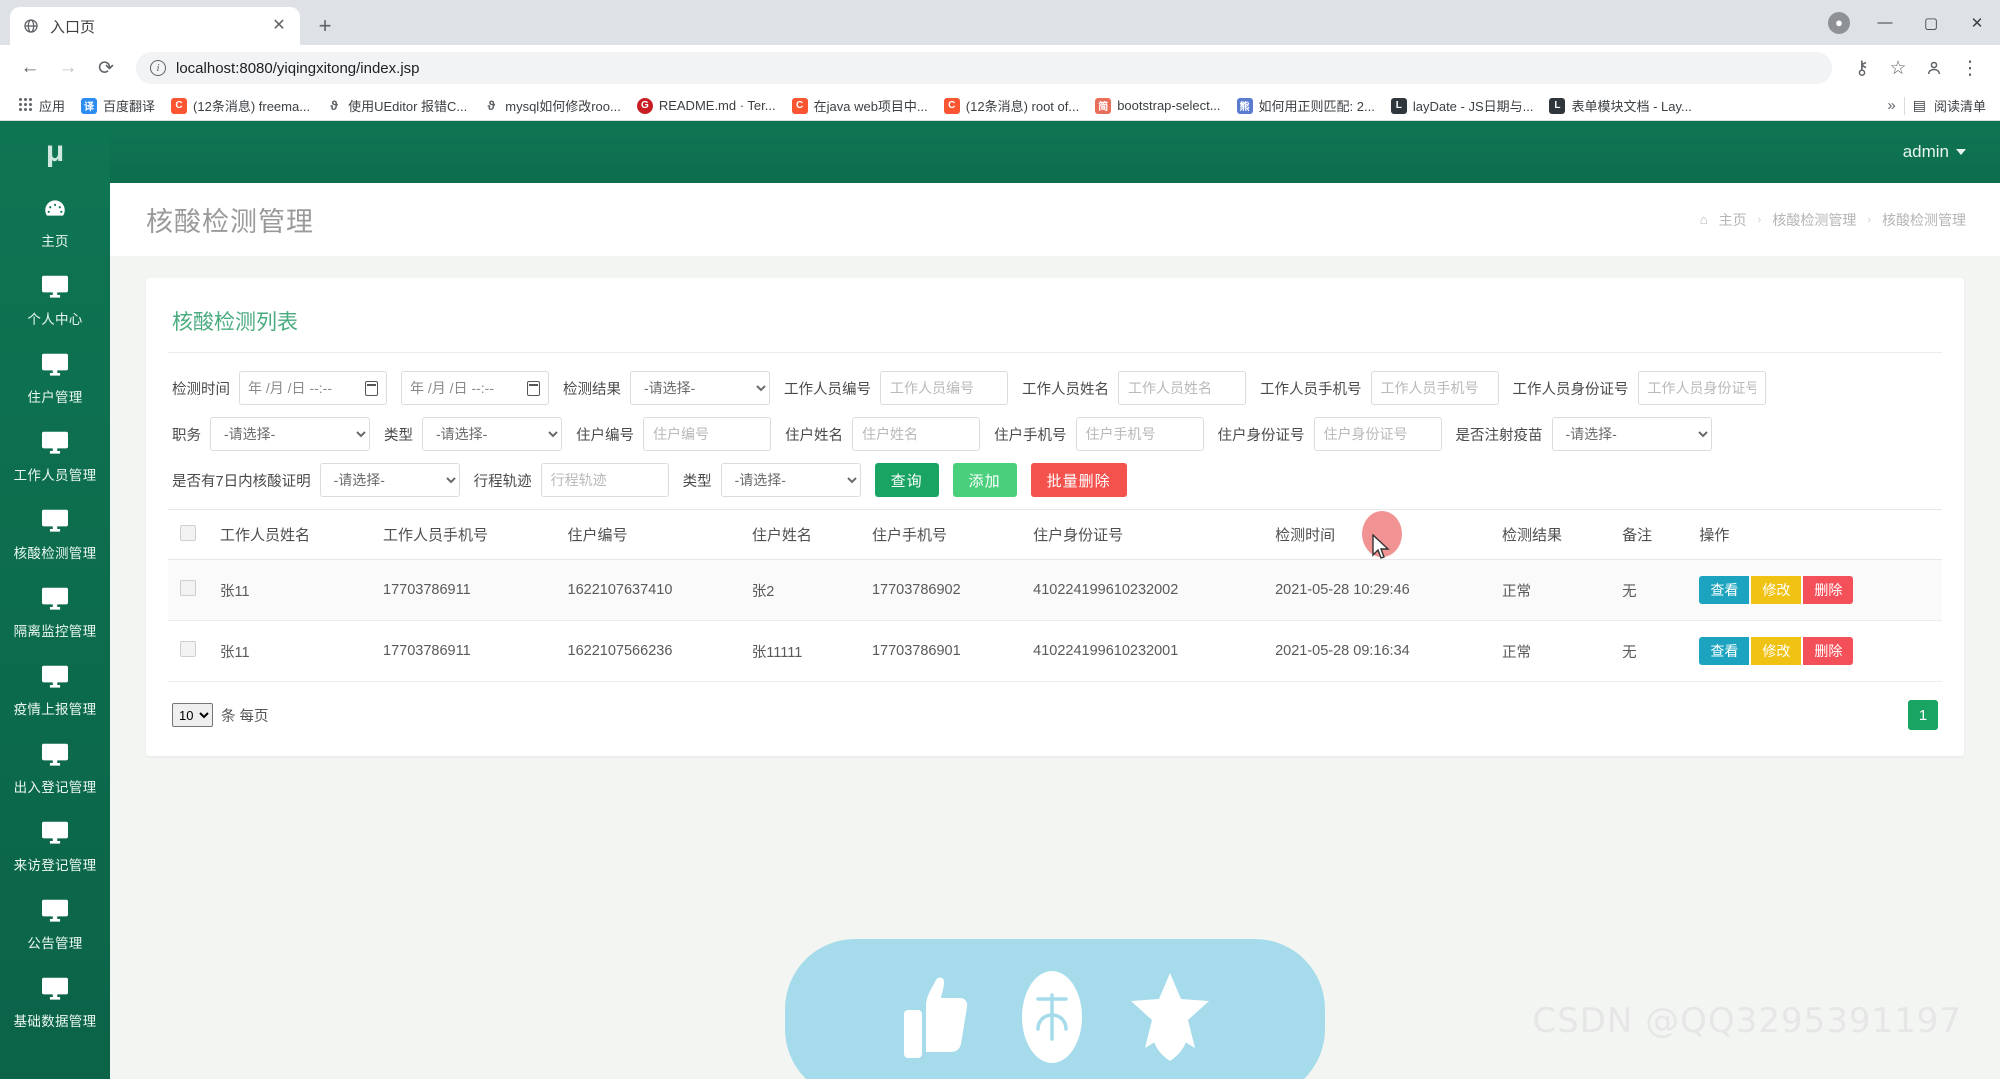 This screenshot has width=2000, height=1080. Describe the element at coordinates (790, 480) in the screenshot. I see `type-2-select: -请选择-` at that location.